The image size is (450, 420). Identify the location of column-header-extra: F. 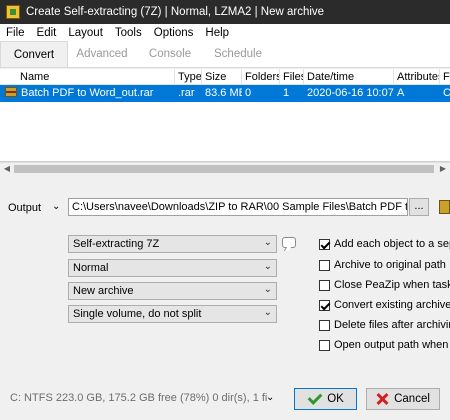
(445, 77).